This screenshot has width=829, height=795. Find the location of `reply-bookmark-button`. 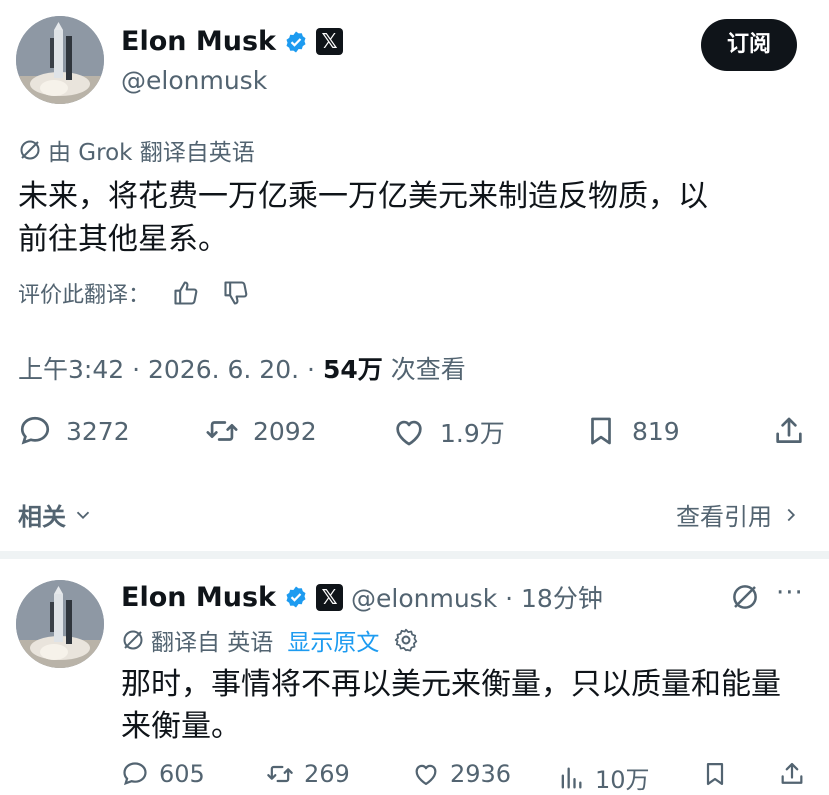

reply-bookmark-button is located at coordinates (715, 776).